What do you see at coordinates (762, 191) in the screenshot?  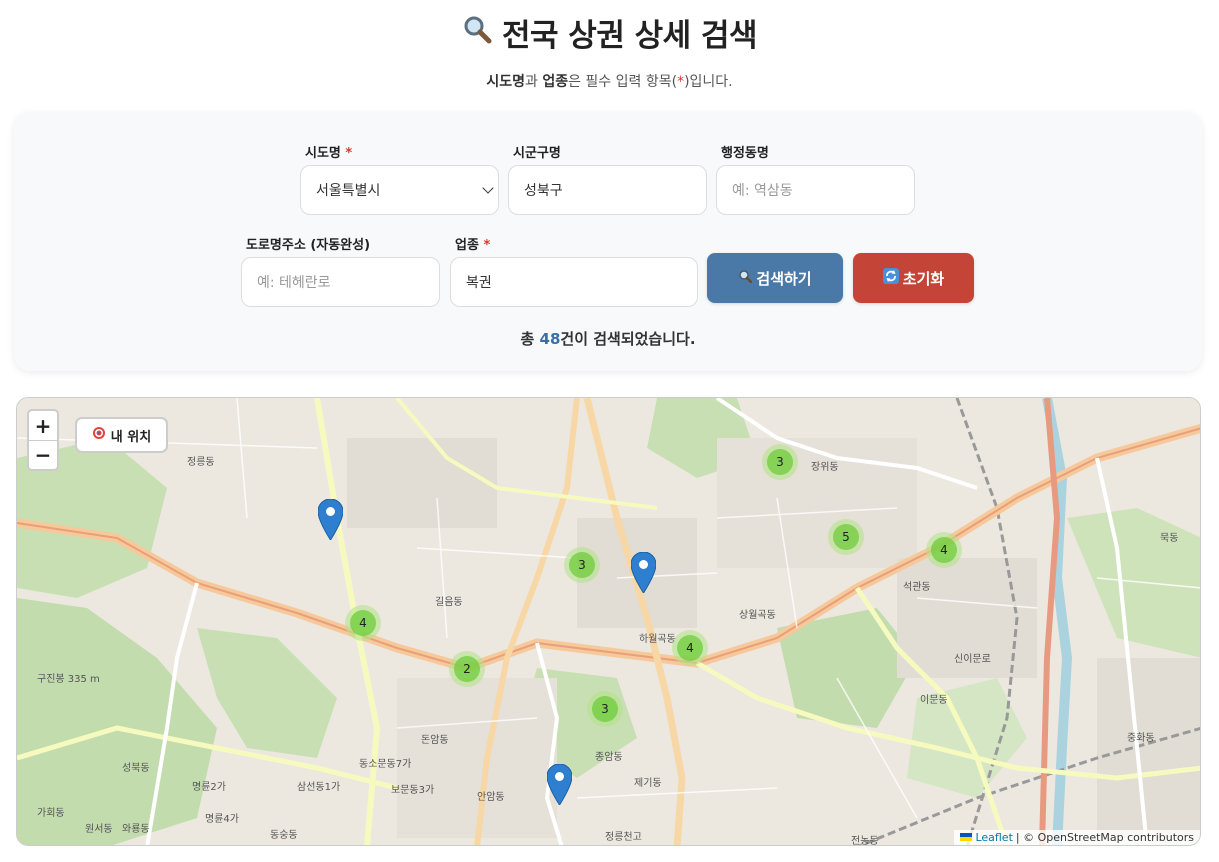 I see `dong-input-placeholder: 예: 역삼동` at bounding box center [762, 191].